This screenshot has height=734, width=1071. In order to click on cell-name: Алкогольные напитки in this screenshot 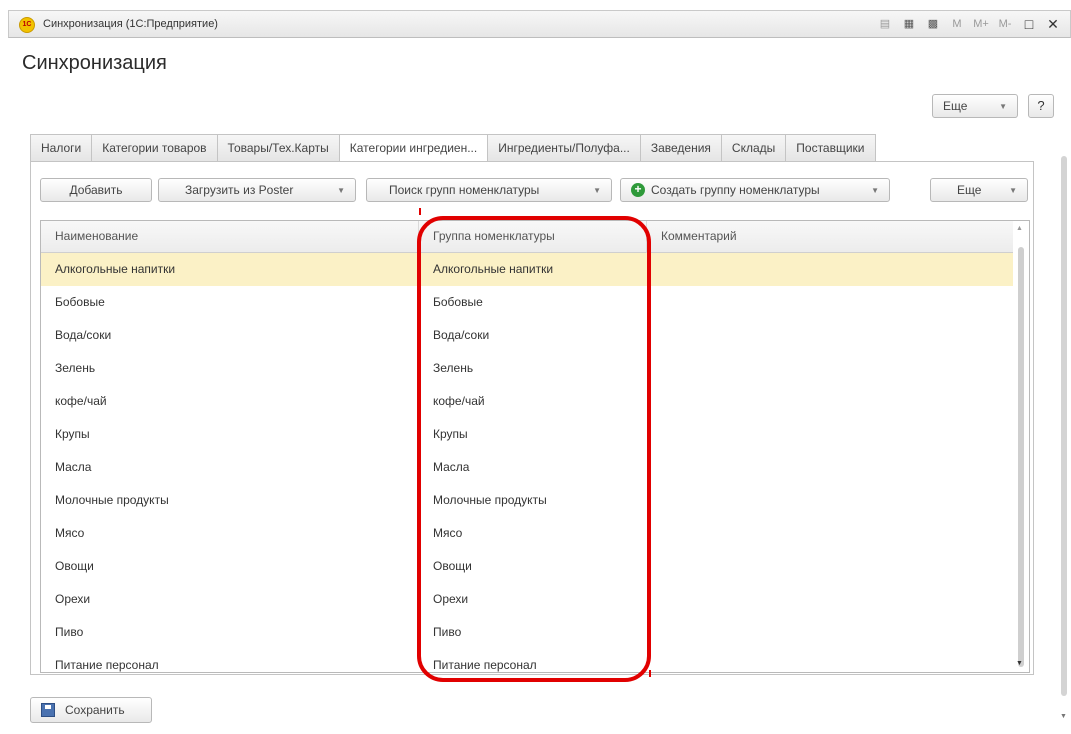, I will do `click(115, 269)`.